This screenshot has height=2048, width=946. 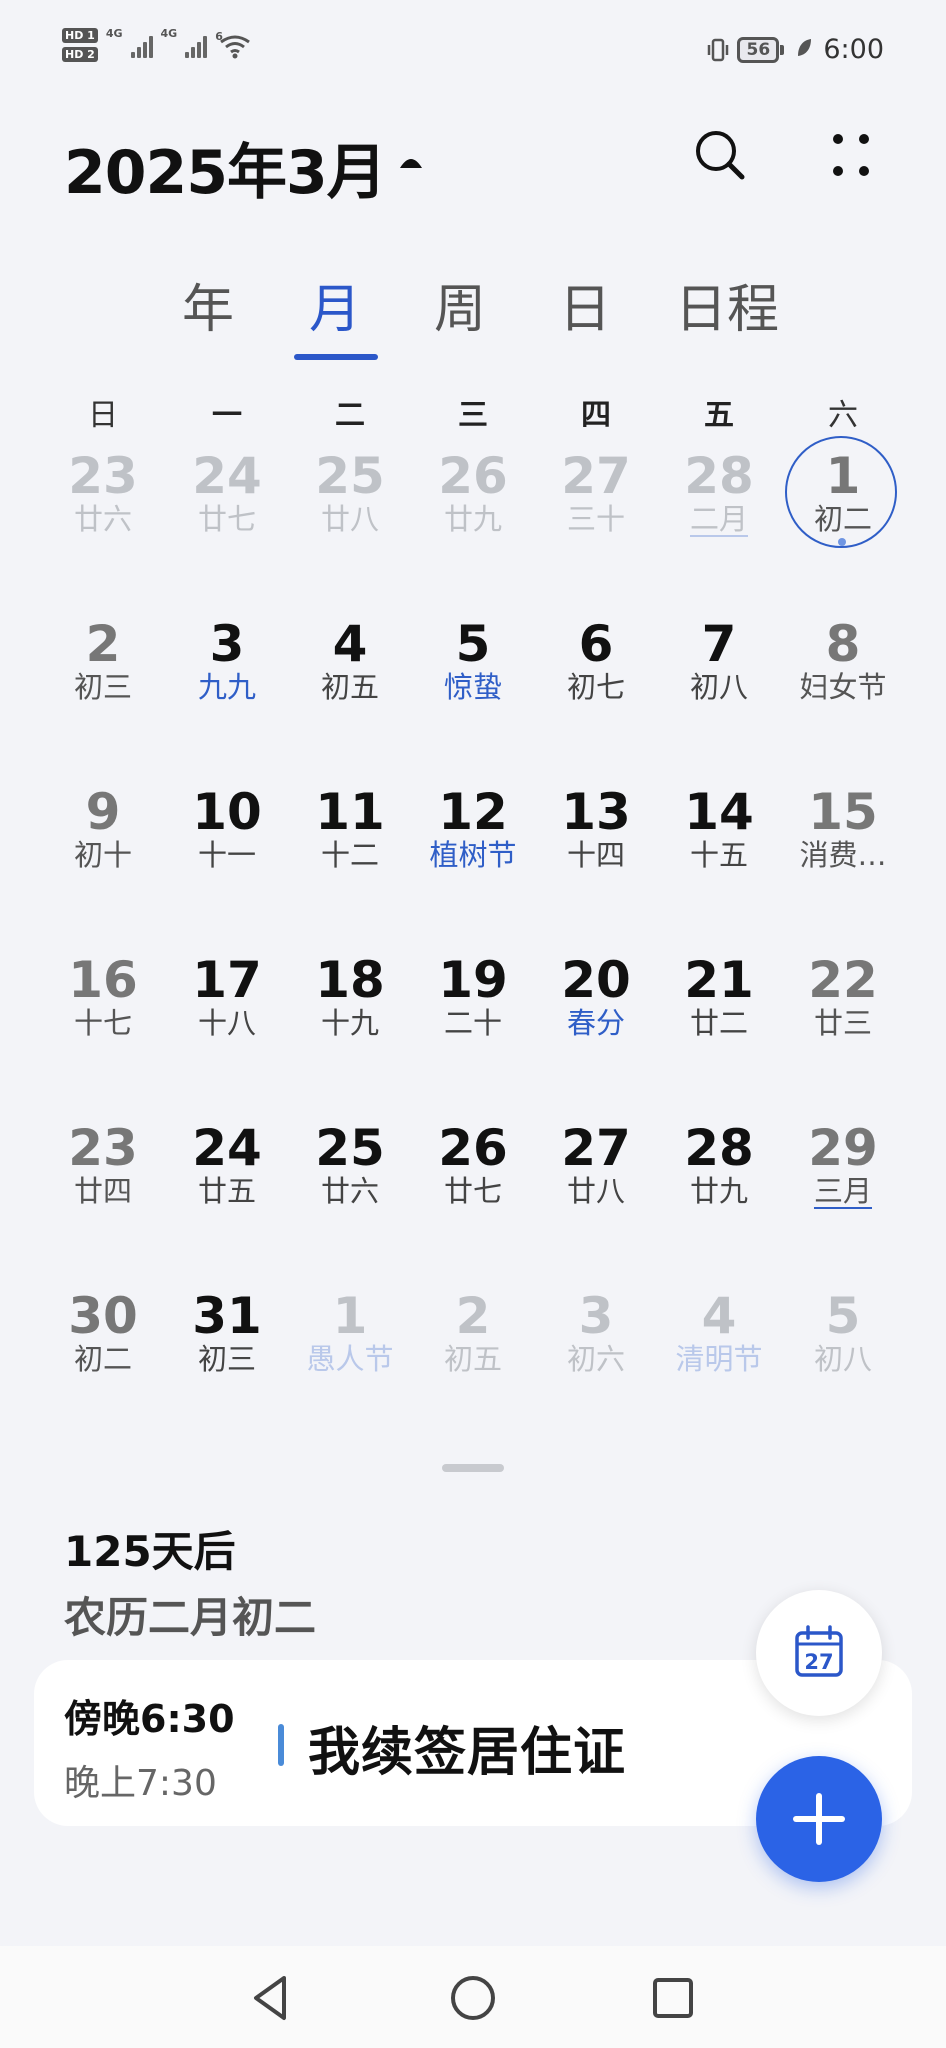 What do you see at coordinates (473, 644) in the screenshot?
I see `day-number: 5` at bounding box center [473, 644].